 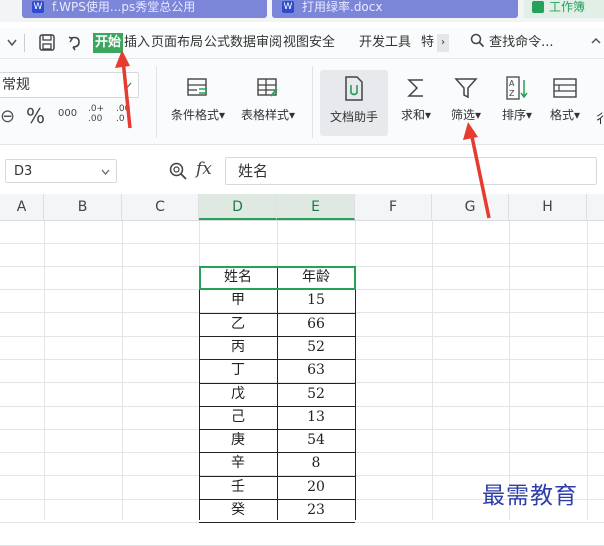 I want to click on arrow-head-start, so click(x=122, y=59).